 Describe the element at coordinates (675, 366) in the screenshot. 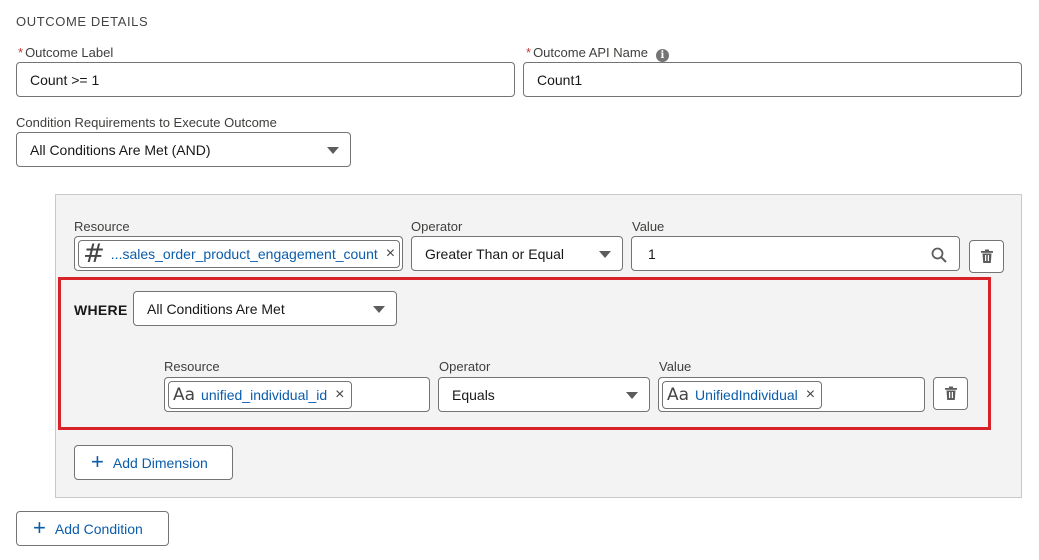

I see `where-value-caption: Value` at that location.